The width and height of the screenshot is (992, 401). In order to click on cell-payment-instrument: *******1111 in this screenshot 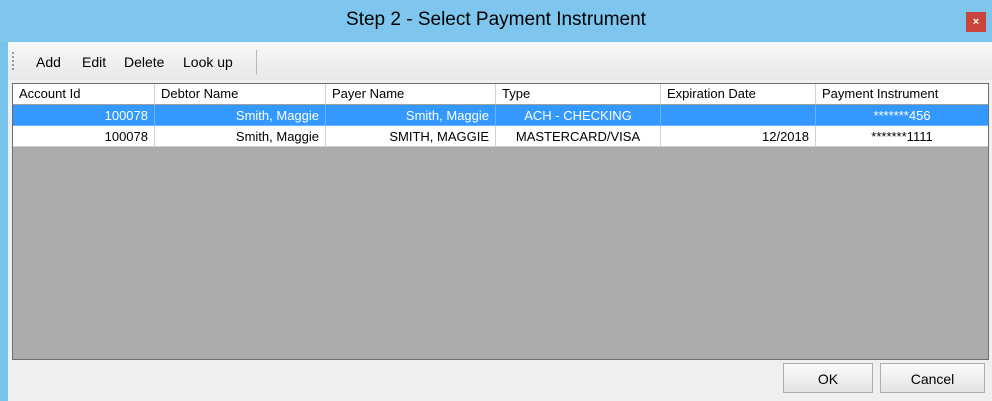, I will do `click(902, 136)`.